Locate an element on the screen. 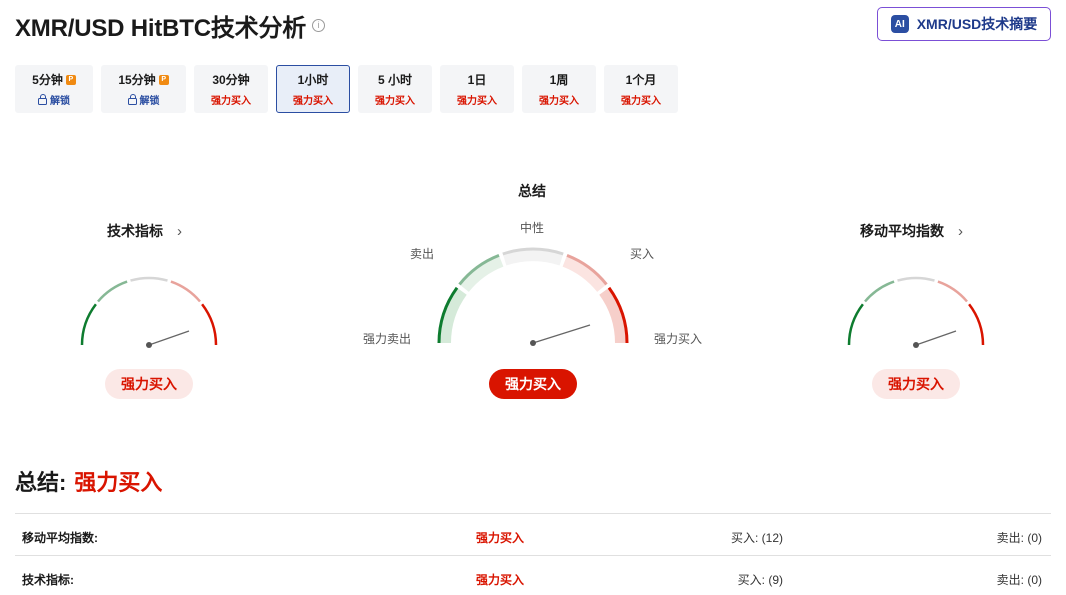 The width and height of the screenshot is (1066, 595). ai-icon: AI is located at coordinates (899, 24).